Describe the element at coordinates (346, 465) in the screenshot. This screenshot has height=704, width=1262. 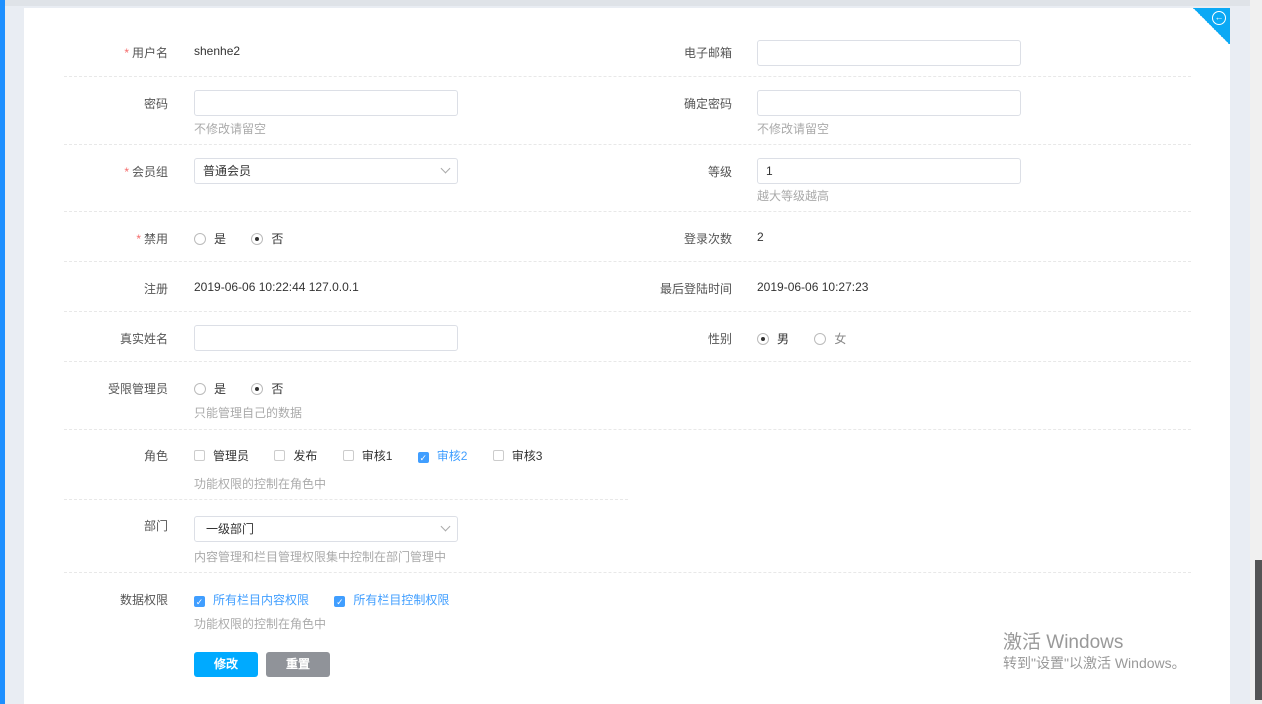
I see `row-roles: 角色 管理员 发布 审核1 ✓ 审核2 审核3 功能权限的控制在角色中` at that location.